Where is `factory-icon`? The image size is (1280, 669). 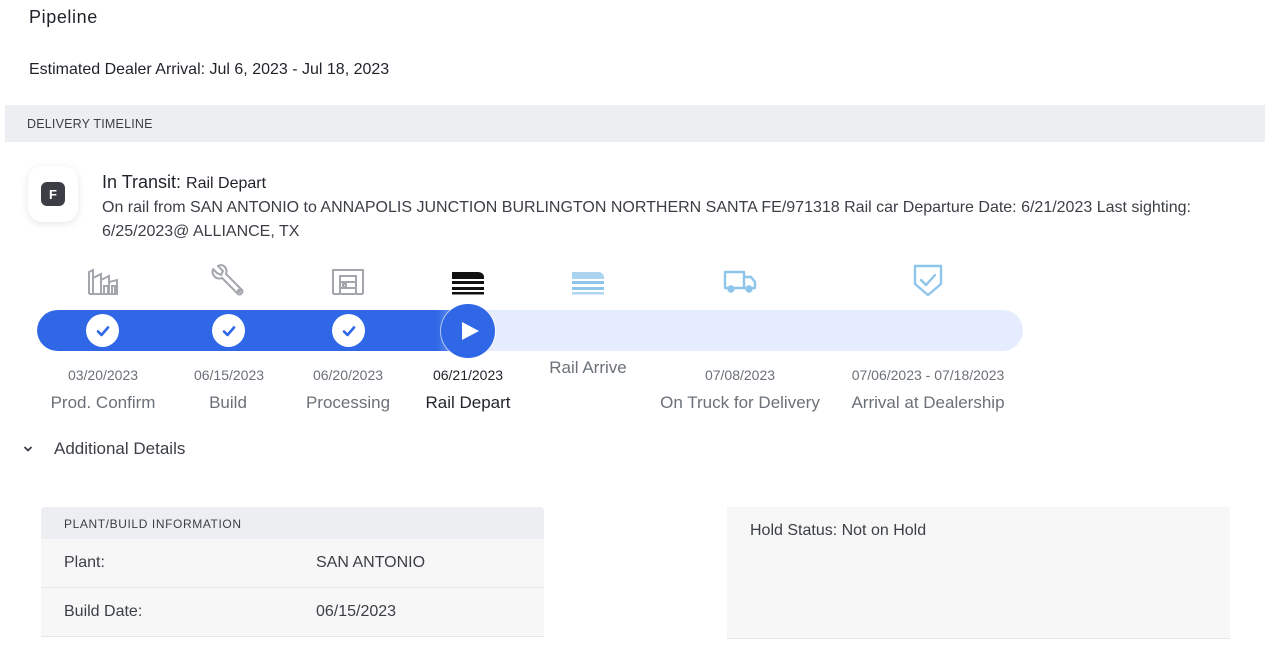 factory-icon is located at coordinates (103, 280).